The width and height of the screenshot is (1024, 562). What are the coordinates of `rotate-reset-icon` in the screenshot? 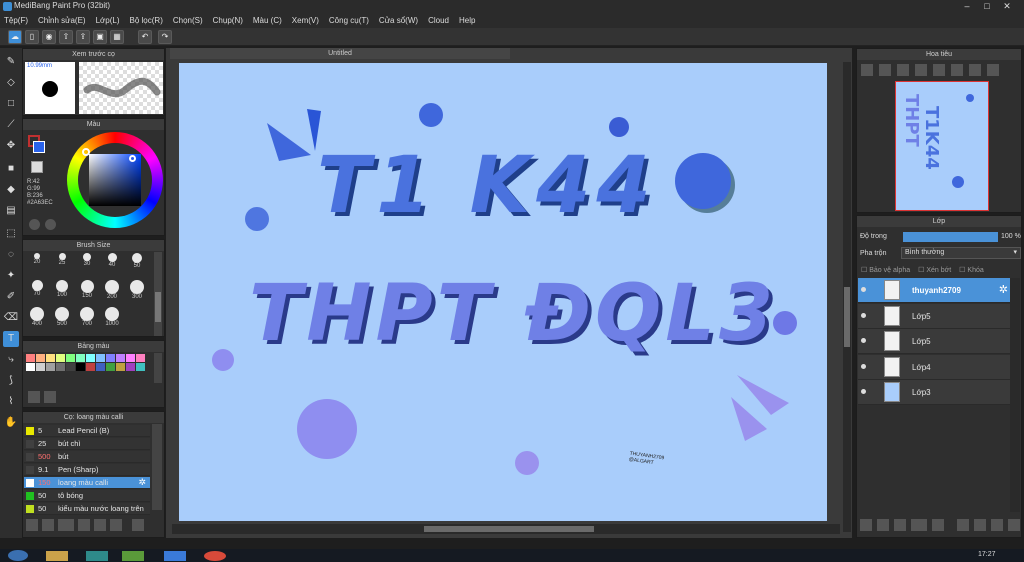 It's located at (957, 70).